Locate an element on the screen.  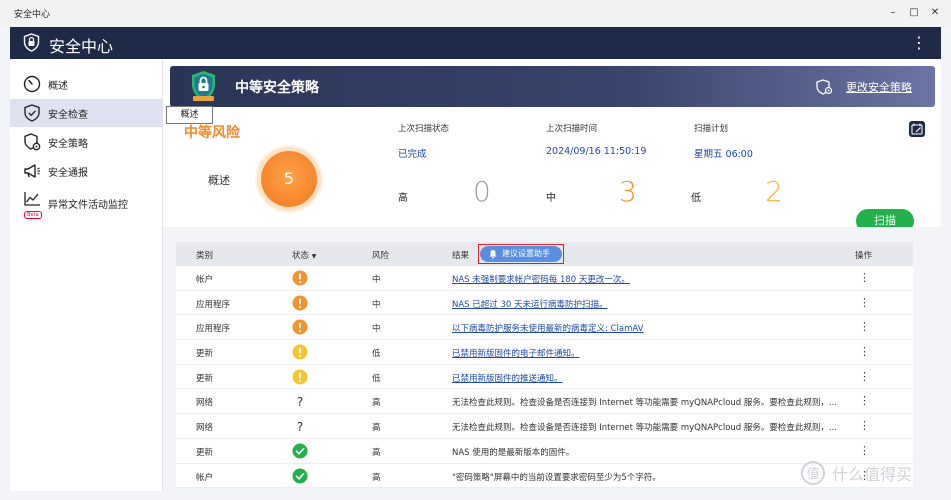
advice-assistant-highlight: 建议设置助手 is located at coordinates (521, 254).